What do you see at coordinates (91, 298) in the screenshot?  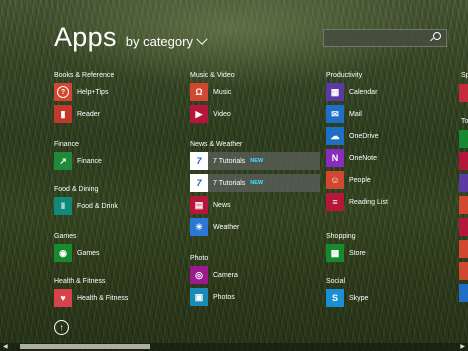 I see `app-health-fitness: ♥ Health & Fitness` at bounding box center [91, 298].